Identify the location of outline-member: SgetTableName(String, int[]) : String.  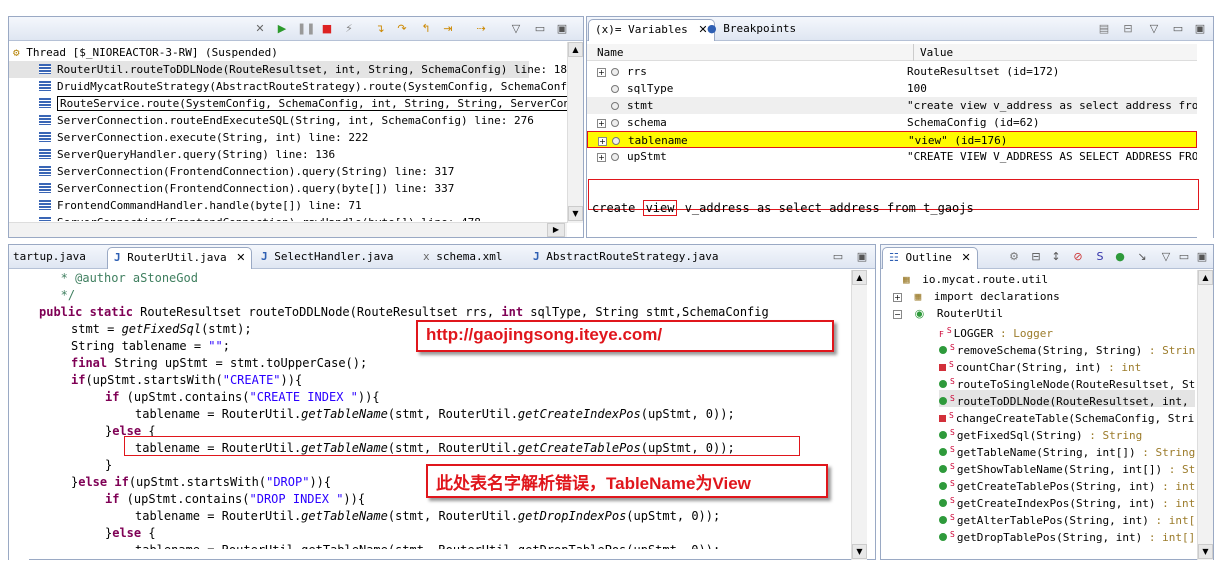
(1067, 450).